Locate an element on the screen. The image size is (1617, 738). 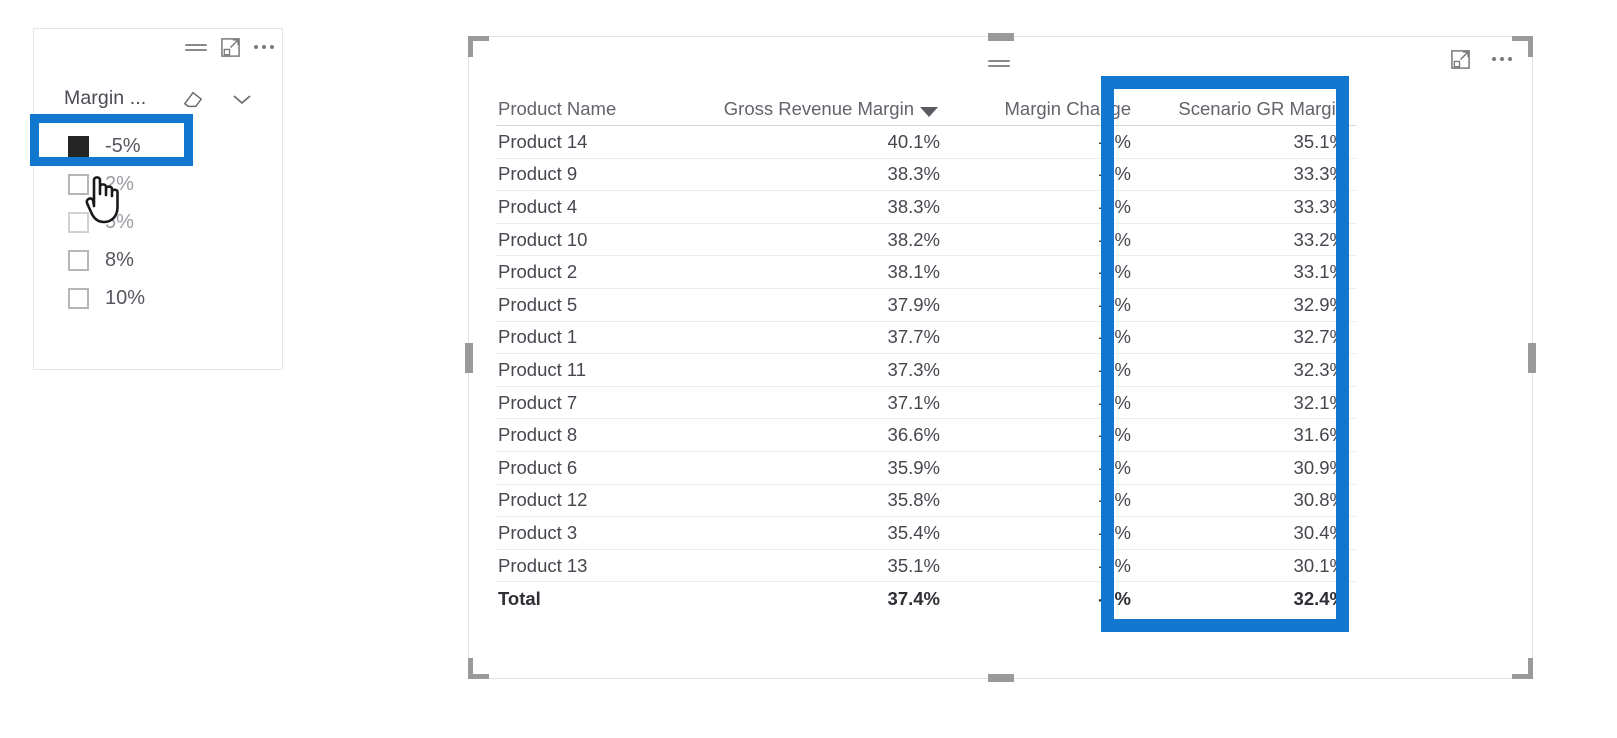
cell-scenario-gr-margin: 30.1% is located at coordinates (1319, 565).